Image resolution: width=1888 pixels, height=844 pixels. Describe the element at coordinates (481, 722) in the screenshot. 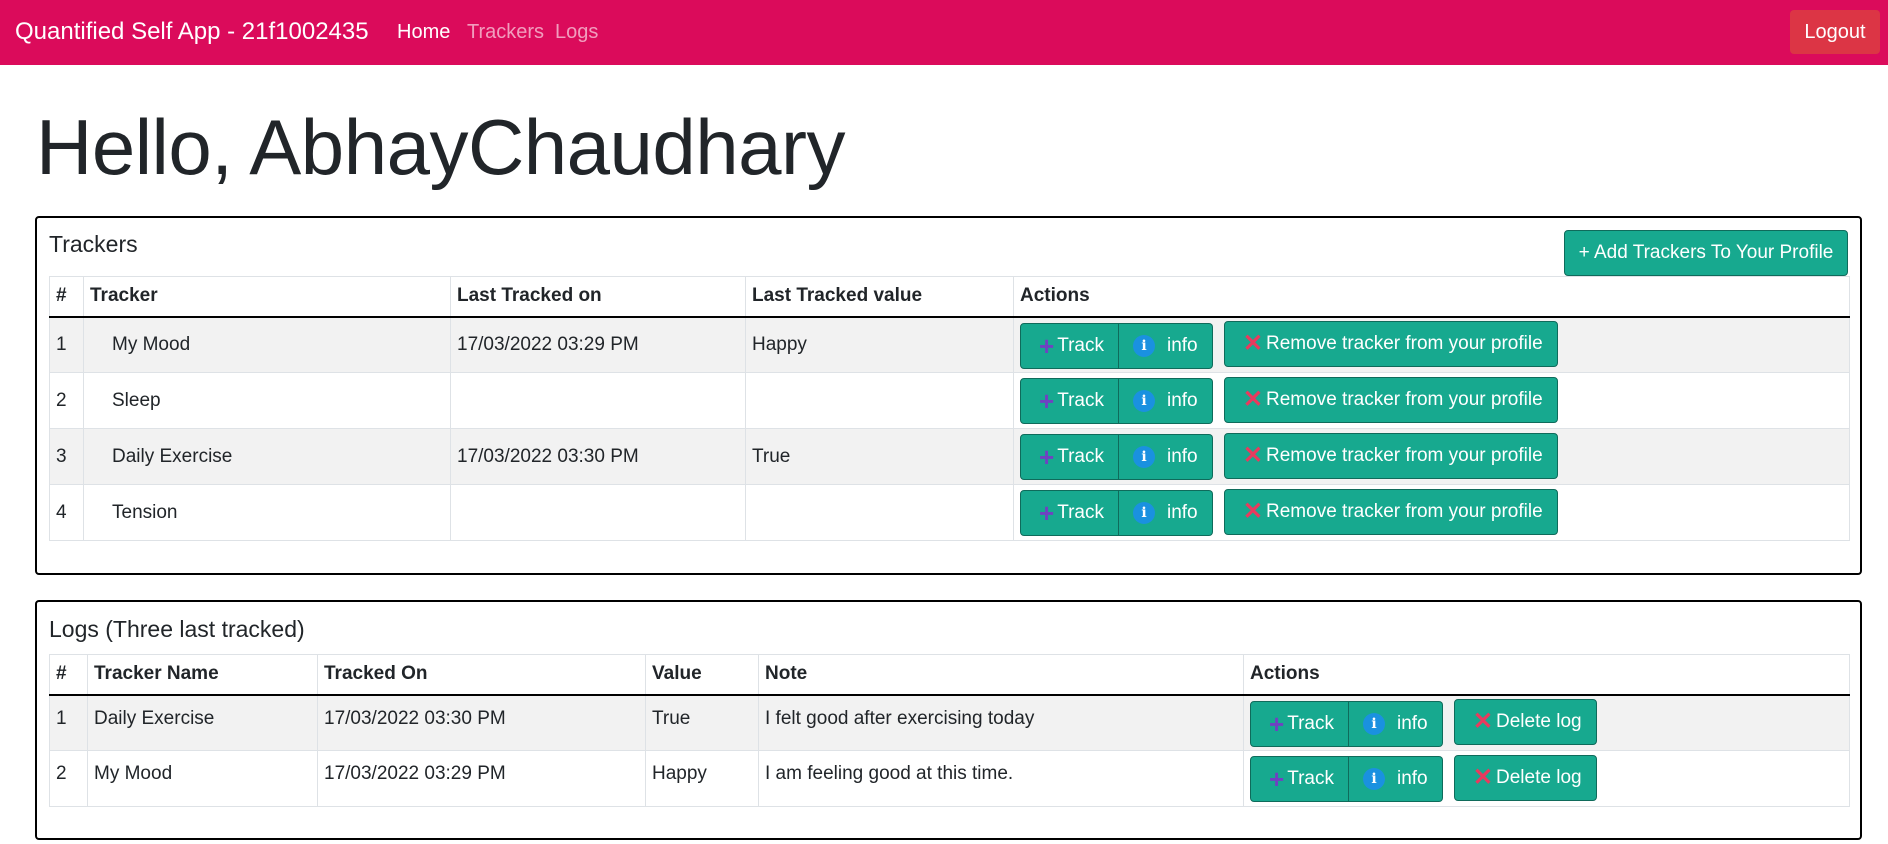

I see `tracked-on-cell: 17/03/2022 03:30 PM` at that location.